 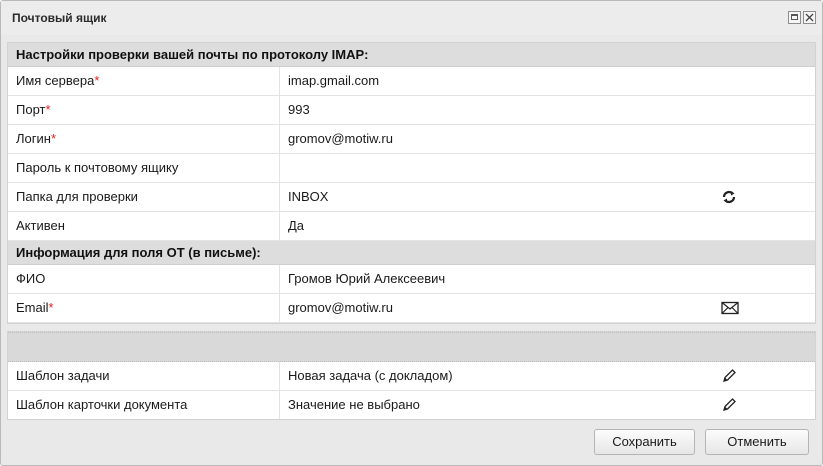 What do you see at coordinates (299, 110) in the screenshot?
I see `port-value: 993` at bounding box center [299, 110].